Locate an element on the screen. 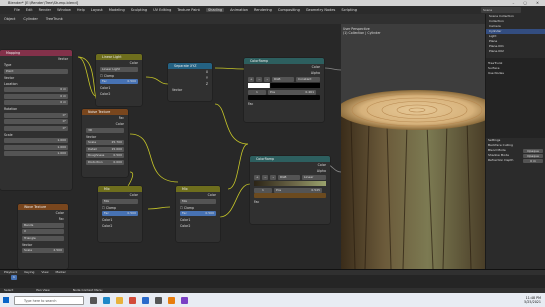 The width and height of the screenshot is (545, 307). scale-field: Scale 25.700 is located at coordinates (105, 142).